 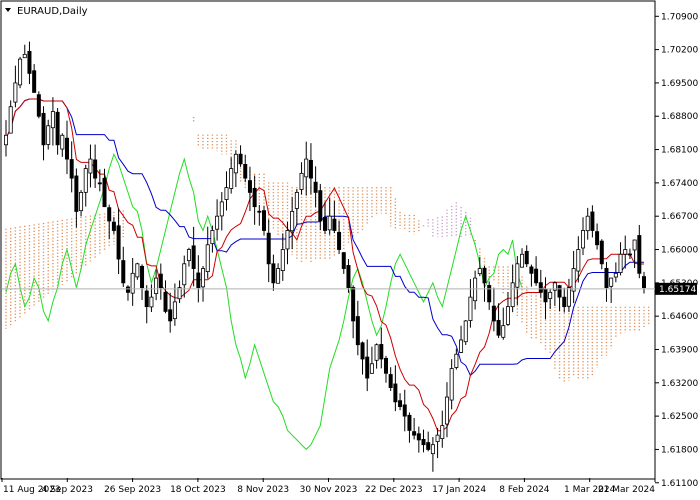 What do you see at coordinates (263, 490) in the screenshot?
I see `x-tick-label: 8 Nov 2023` at bounding box center [263, 490].